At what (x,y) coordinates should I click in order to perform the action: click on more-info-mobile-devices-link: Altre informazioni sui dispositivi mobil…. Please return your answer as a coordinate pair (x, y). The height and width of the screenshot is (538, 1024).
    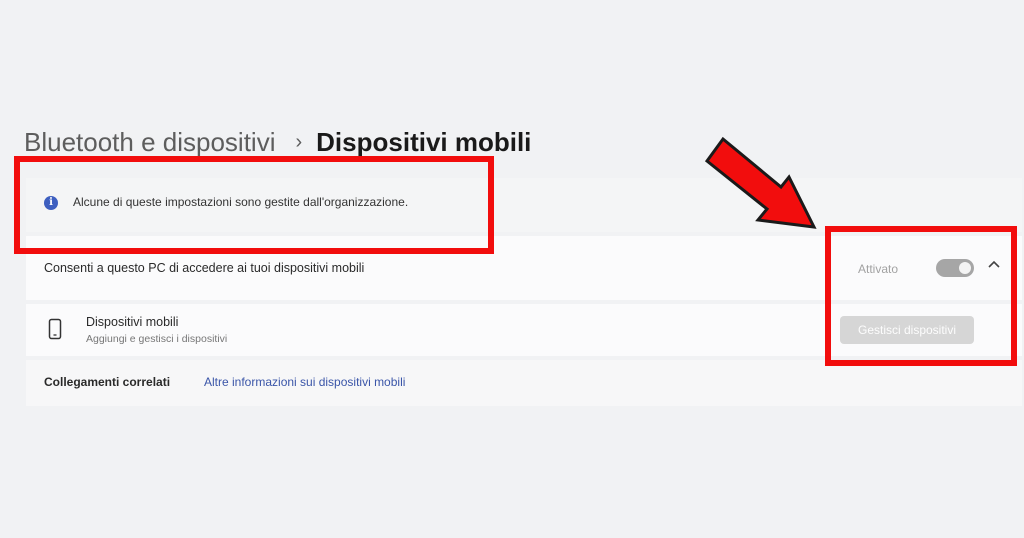
    Looking at the image, I should click on (304, 382).